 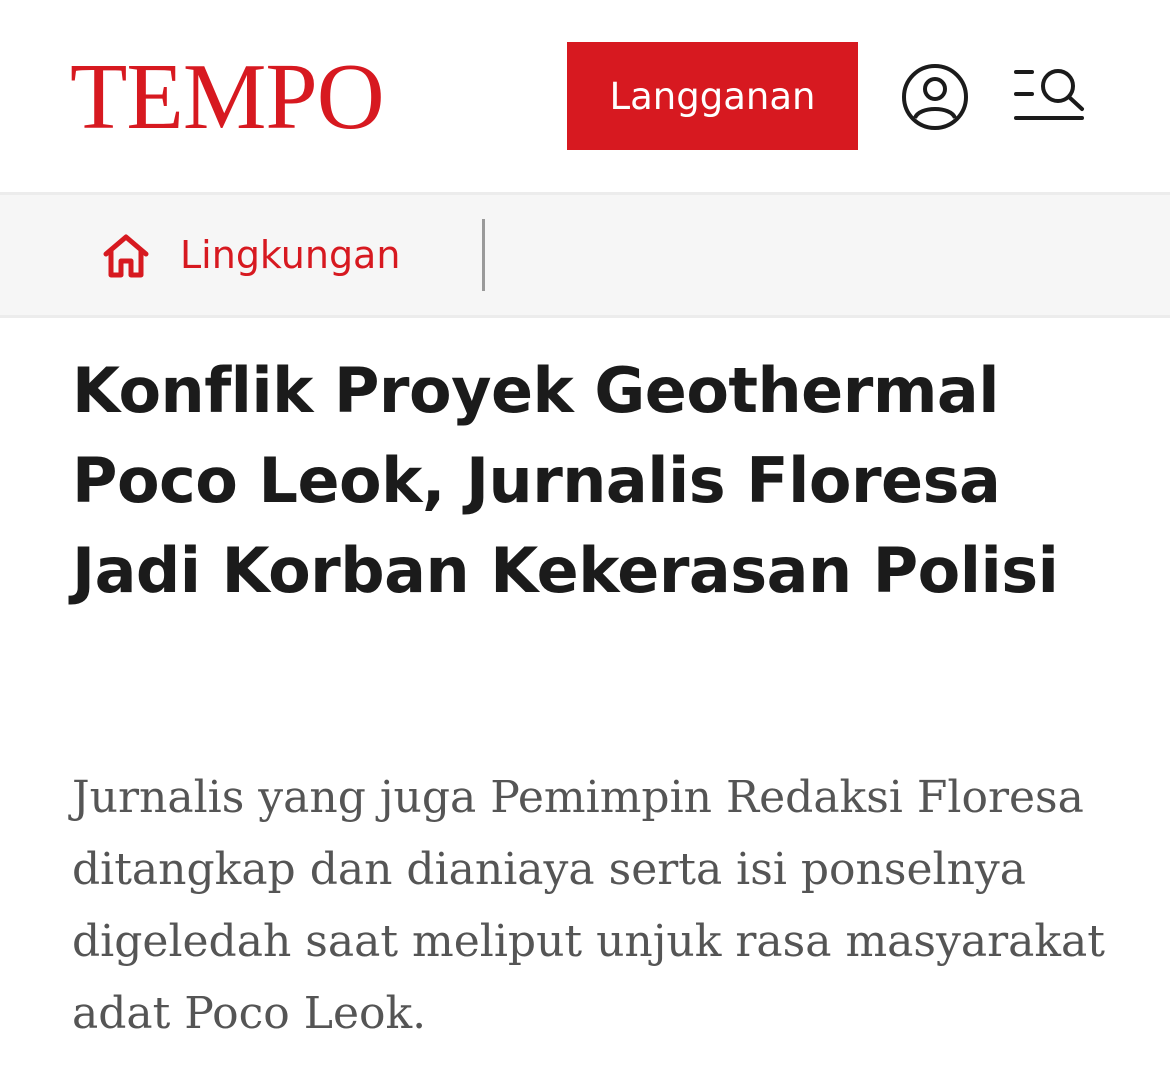 I want to click on subscribe-button-label: Langganan, so click(x=712, y=96).